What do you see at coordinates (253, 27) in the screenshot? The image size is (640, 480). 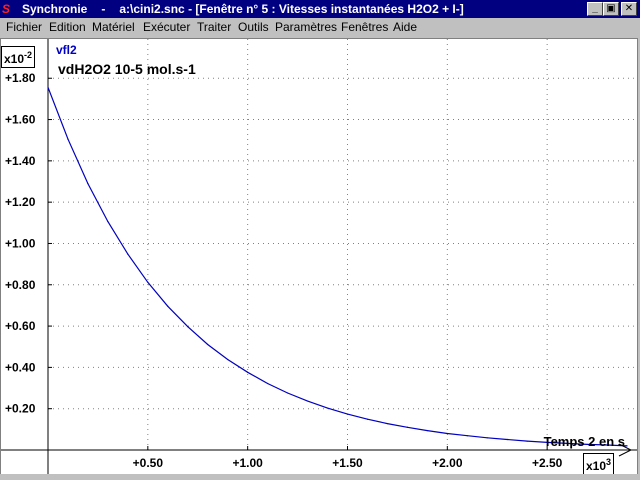 I see `menu-outils: Outils` at bounding box center [253, 27].